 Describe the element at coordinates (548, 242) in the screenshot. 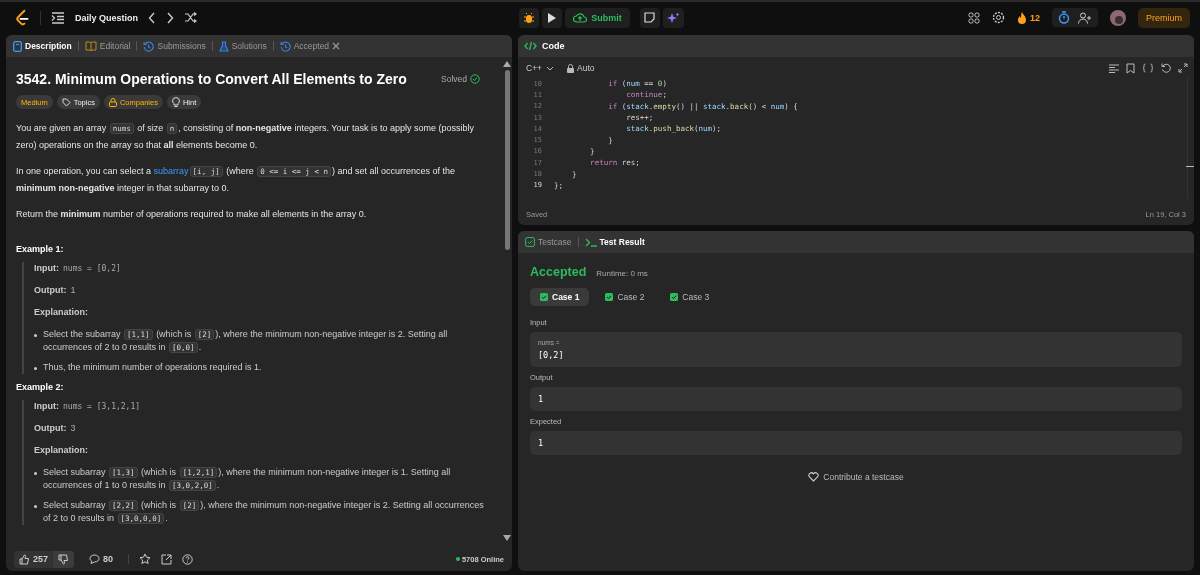

I see `tab: Testcase` at that location.